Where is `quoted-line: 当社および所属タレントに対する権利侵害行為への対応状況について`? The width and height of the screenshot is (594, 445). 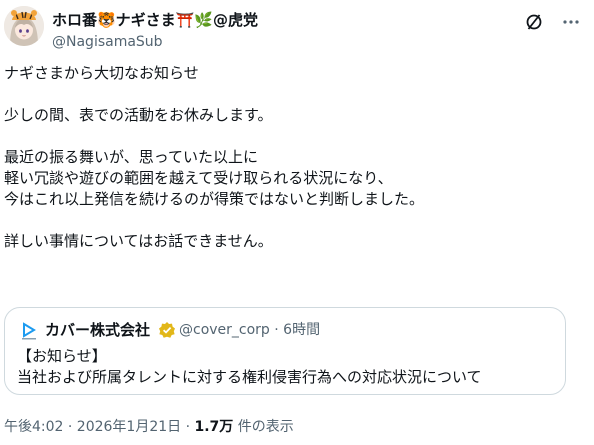
quoted-line: 当社および所属タレントに対する権利侵害行為への対応状況について is located at coordinates (249, 377).